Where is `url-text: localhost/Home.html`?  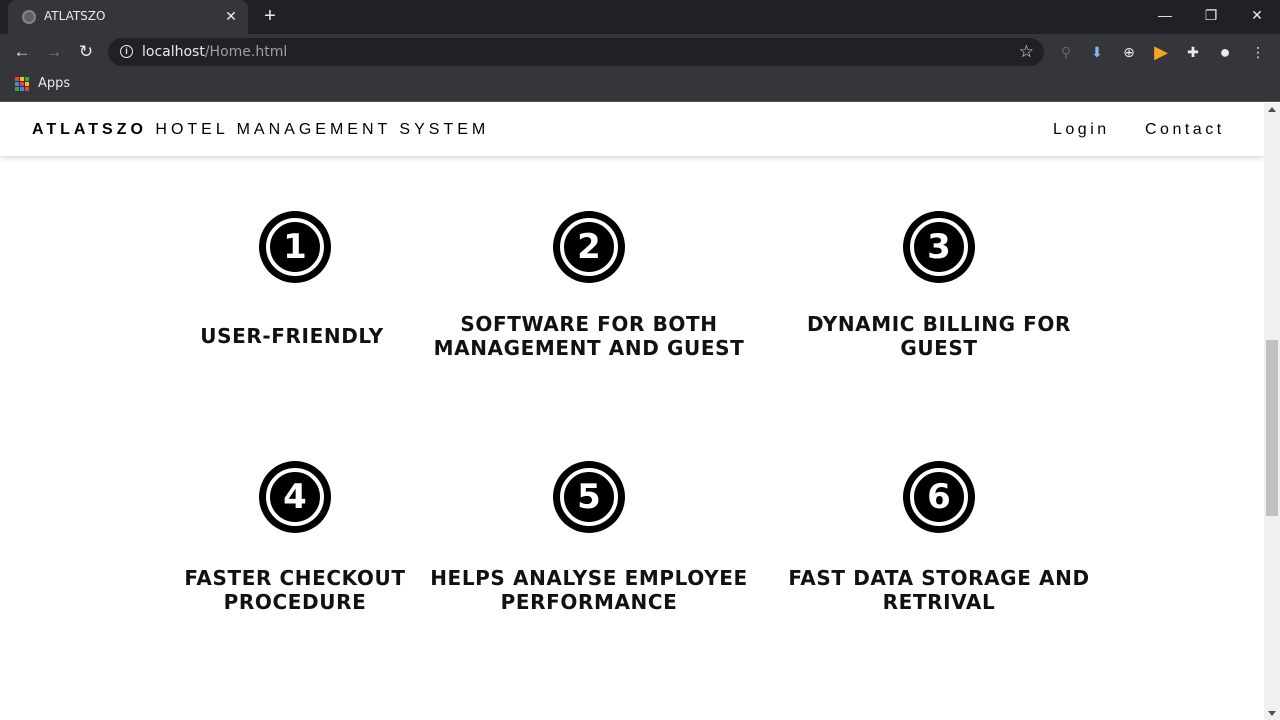
url-text: localhost/Home.html is located at coordinates (214, 52).